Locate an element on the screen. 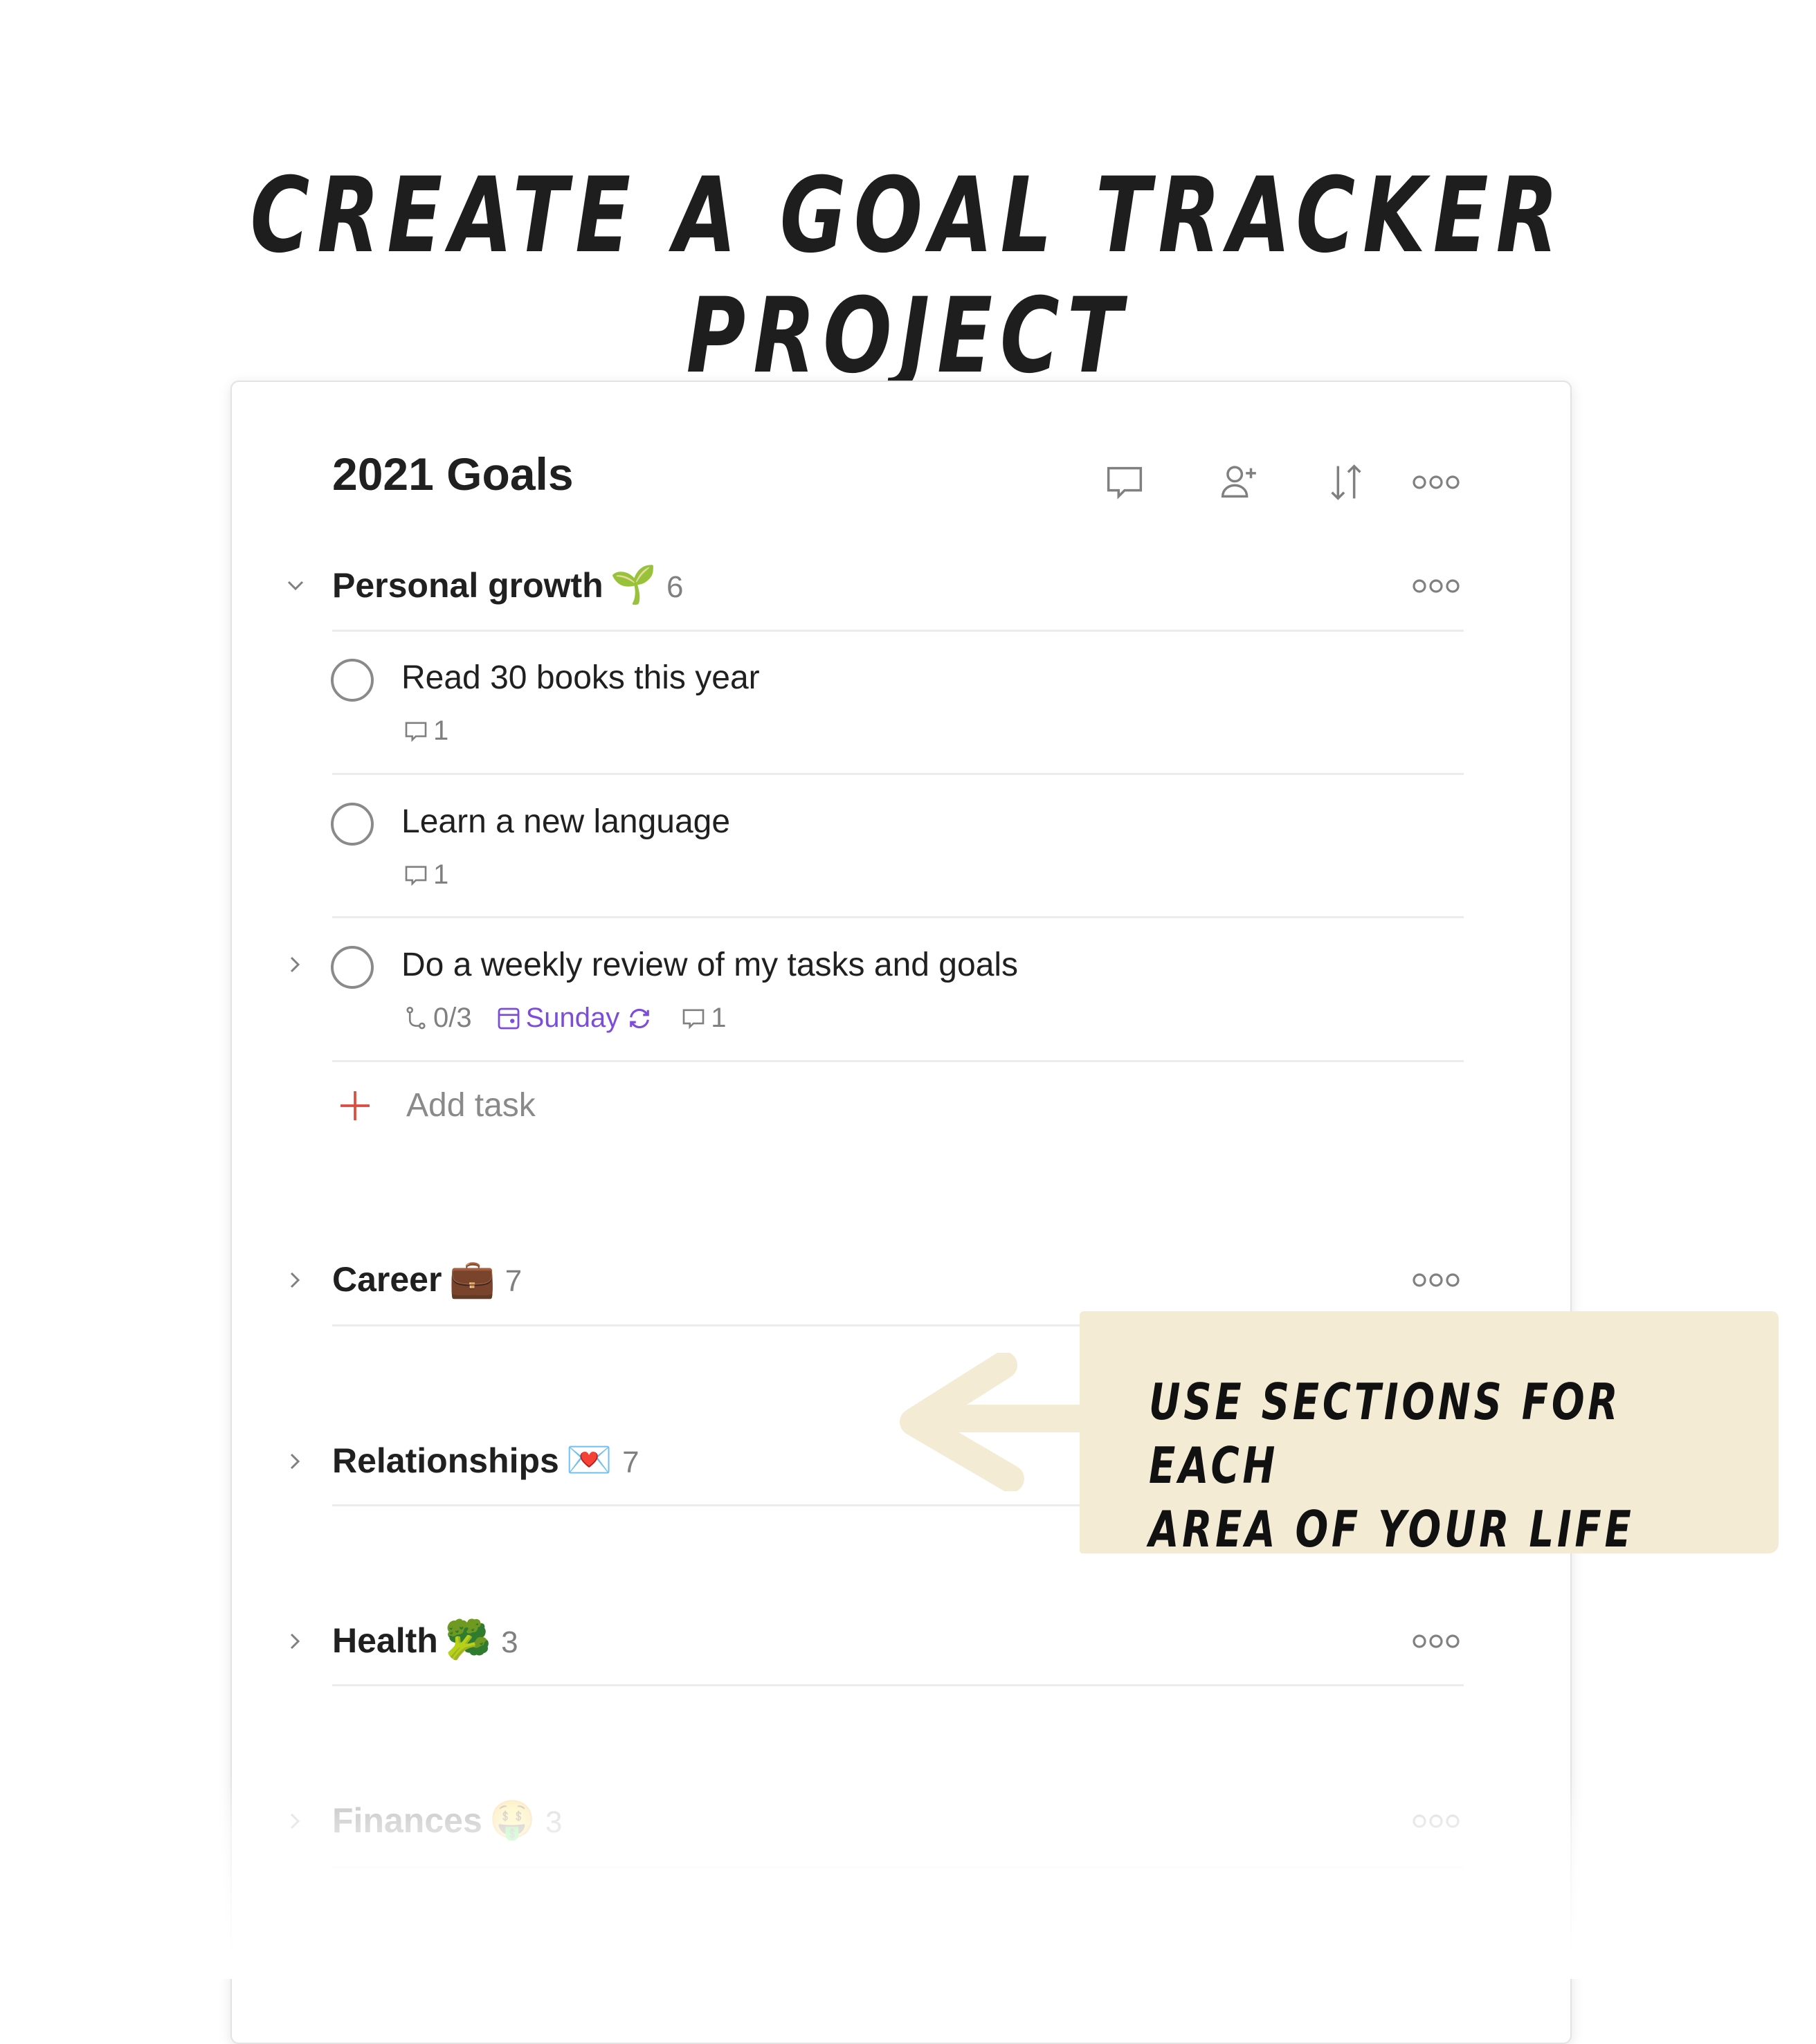  sort-icon is located at coordinates (1346, 483).